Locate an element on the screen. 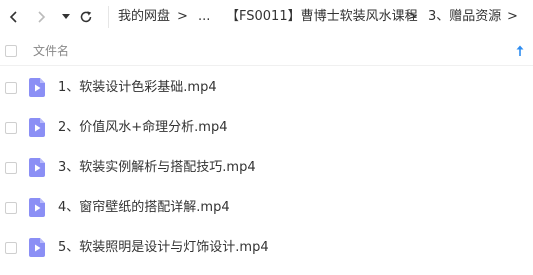 The width and height of the screenshot is (533, 275). history-dropdown-button is located at coordinates (66, 17).